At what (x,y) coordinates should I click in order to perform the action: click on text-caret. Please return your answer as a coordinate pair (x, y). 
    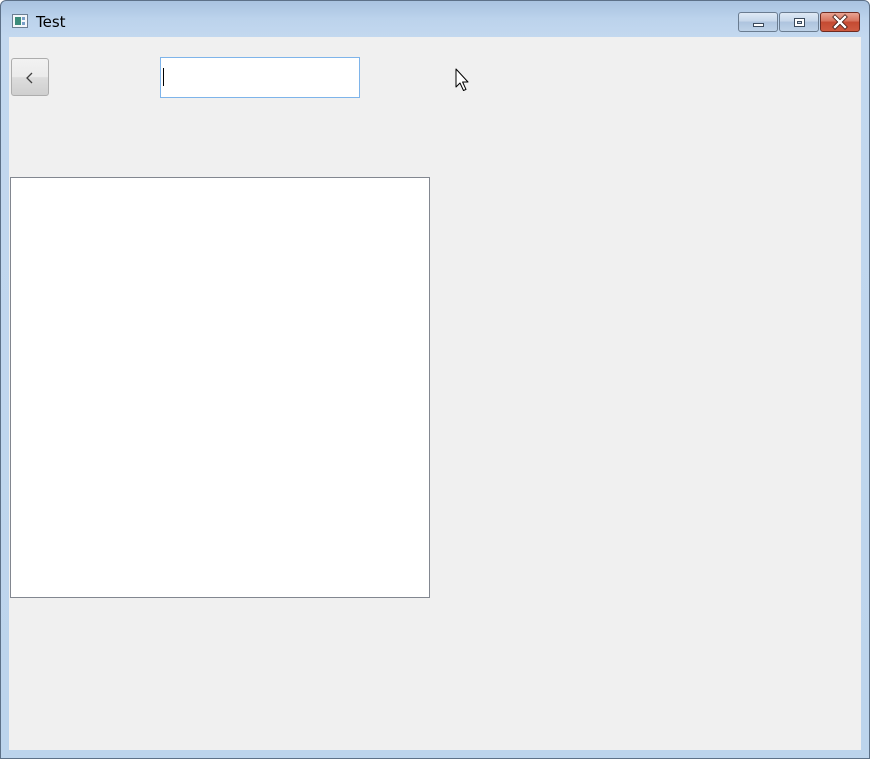
    Looking at the image, I should click on (163, 77).